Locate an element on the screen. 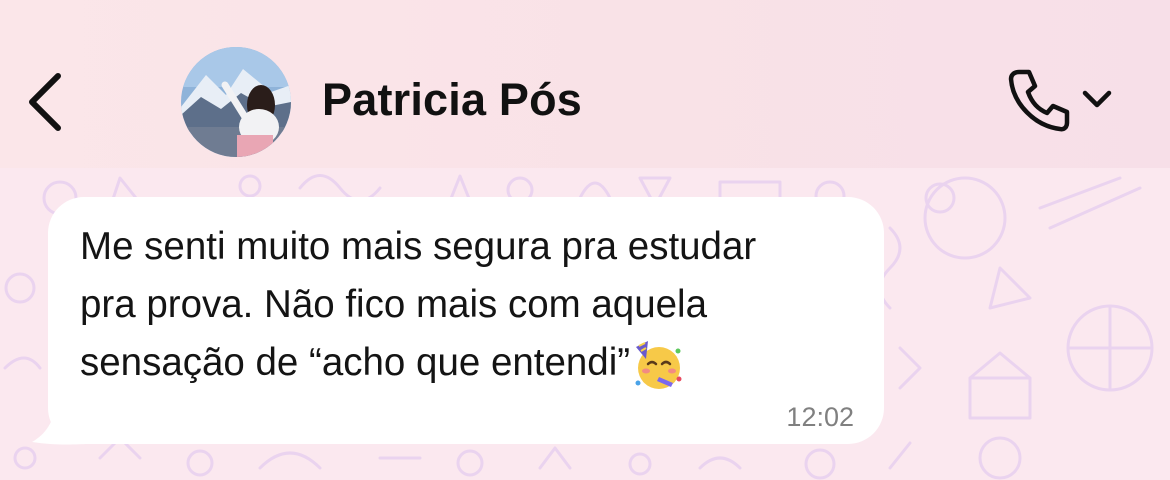 The width and height of the screenshot is (1170, 480). avatar is located at coordinates (236, 102).